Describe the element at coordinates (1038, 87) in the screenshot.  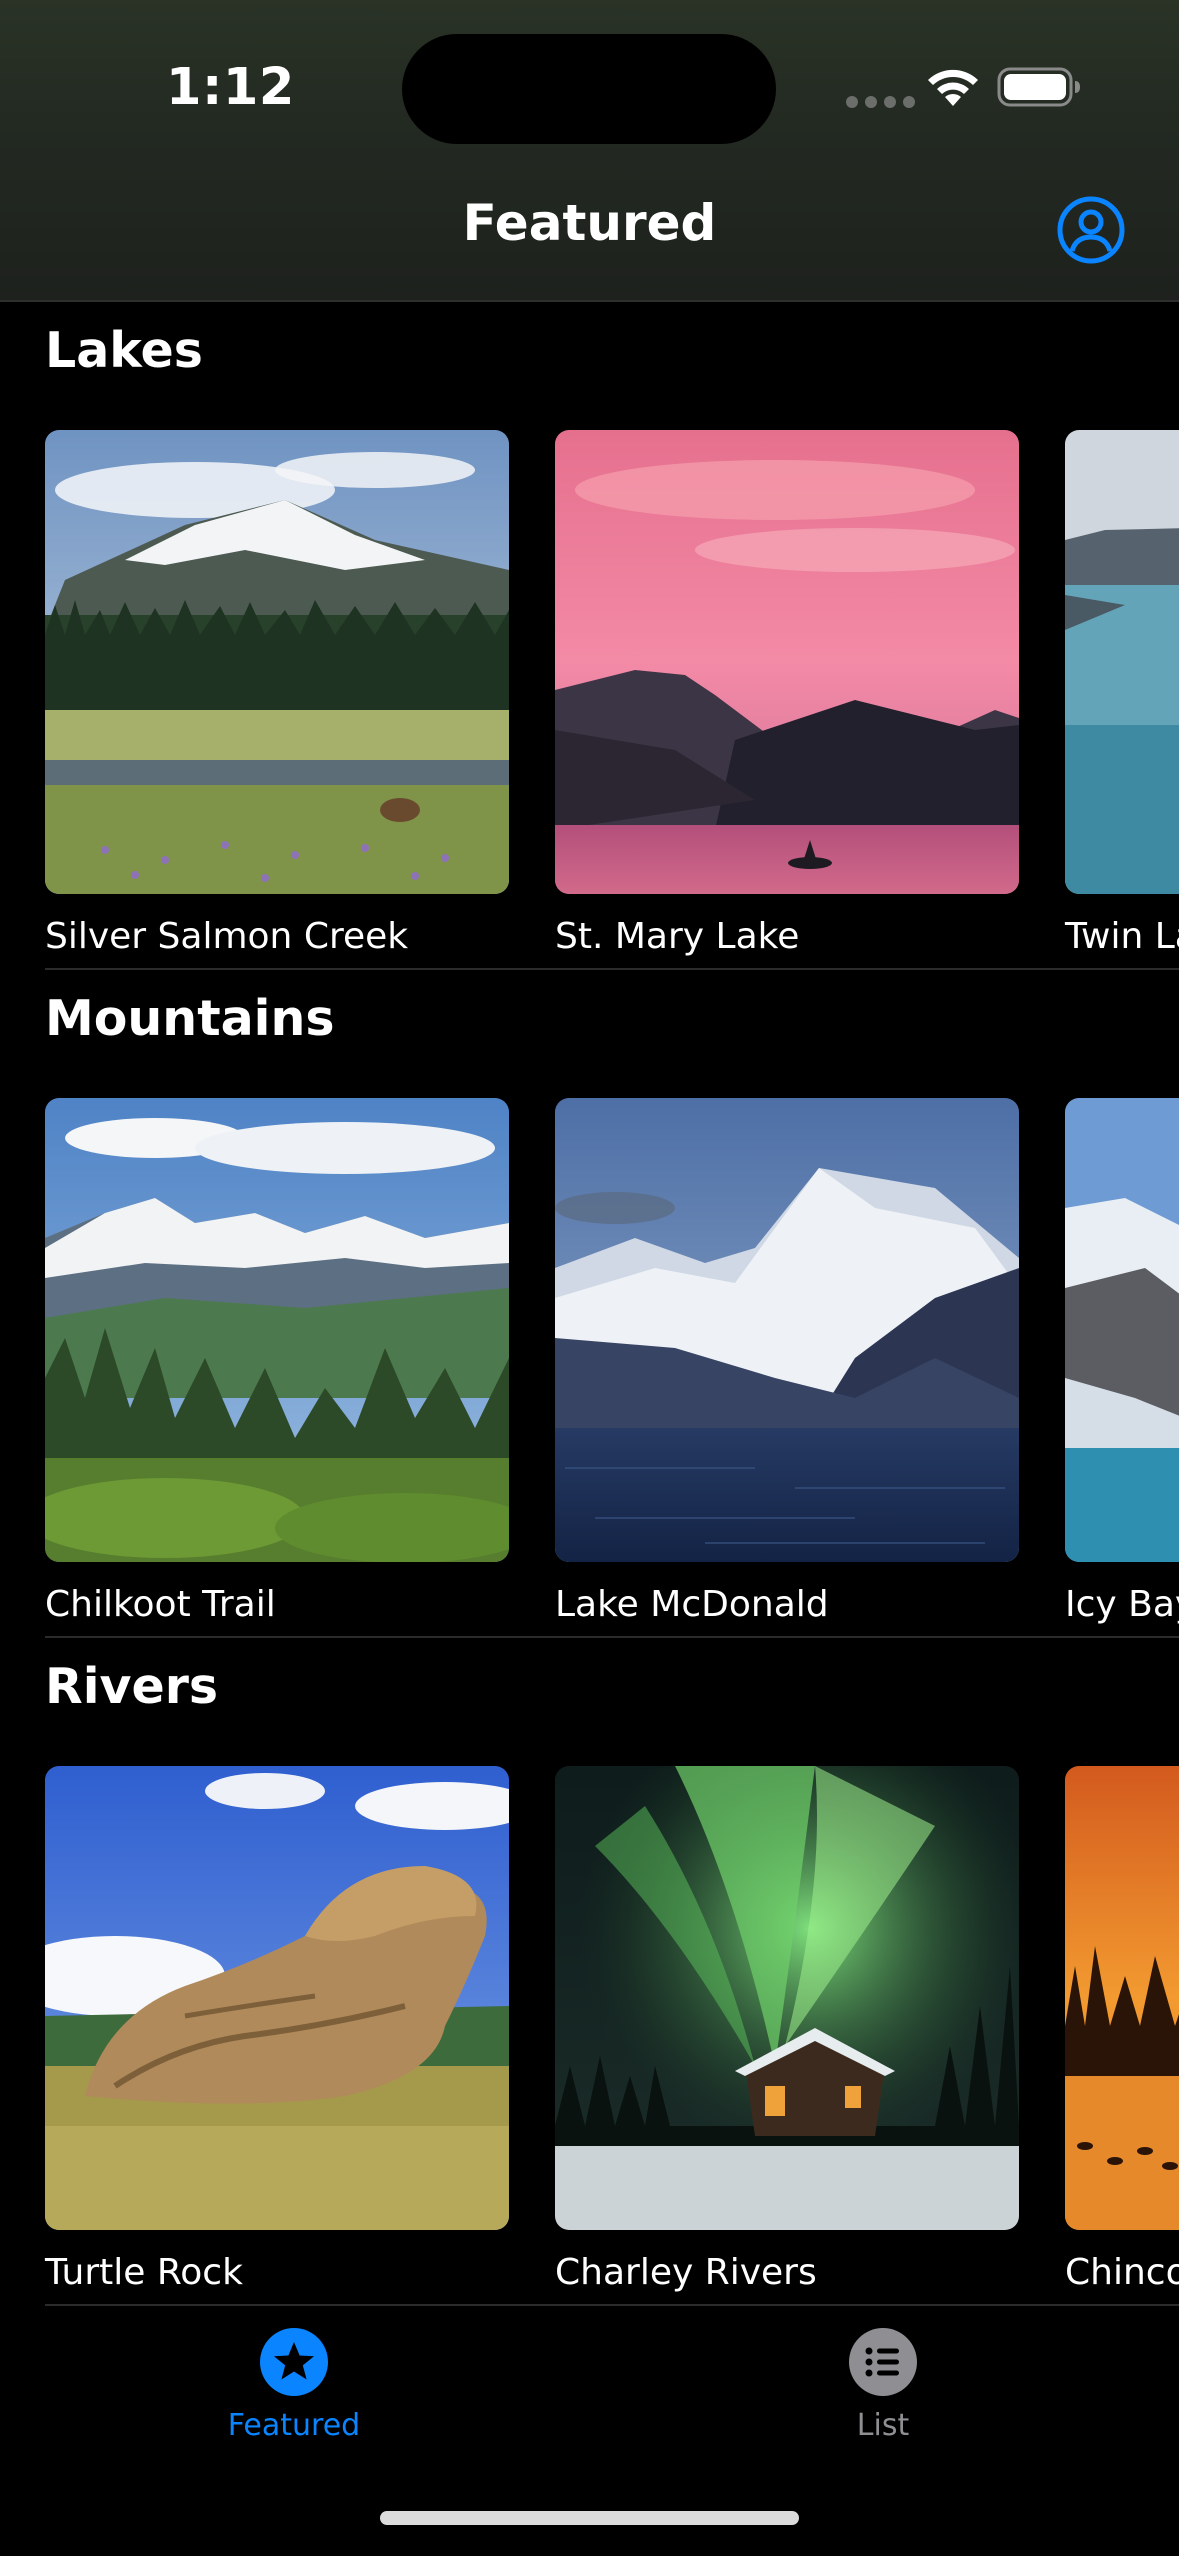
I see `battery-icon` at that location.